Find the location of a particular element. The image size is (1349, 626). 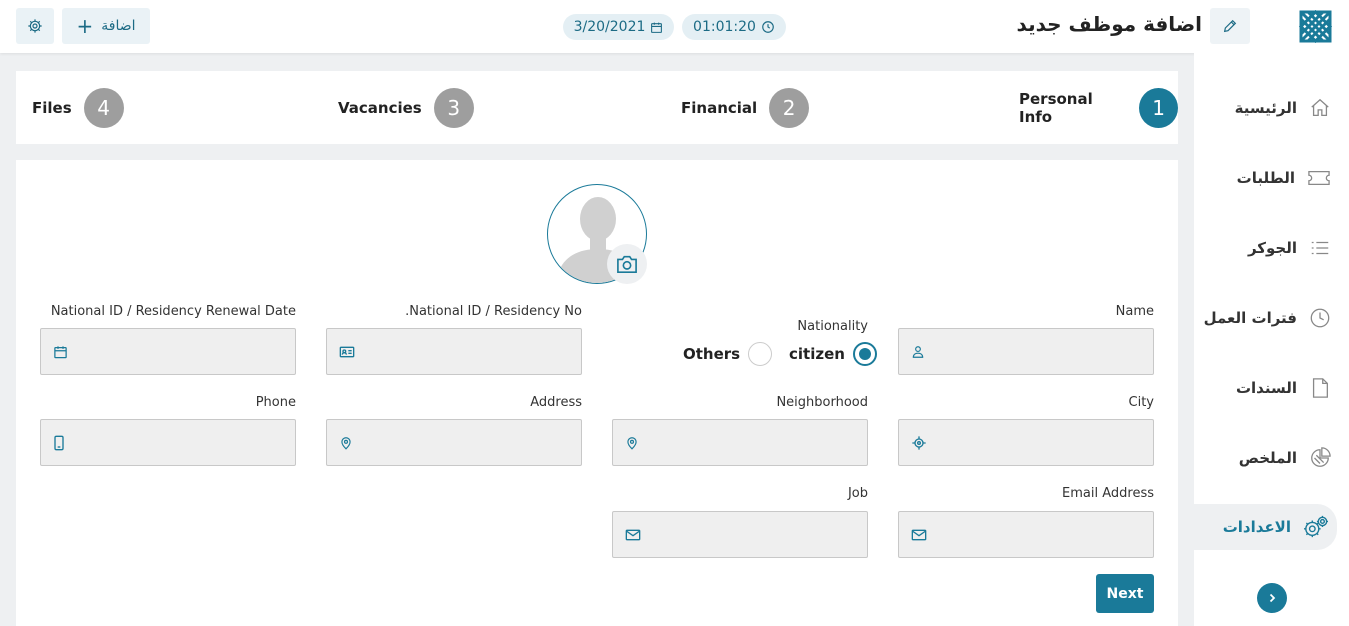

nationality-citizen-radio: citizen is located at coordinates (833, 354).